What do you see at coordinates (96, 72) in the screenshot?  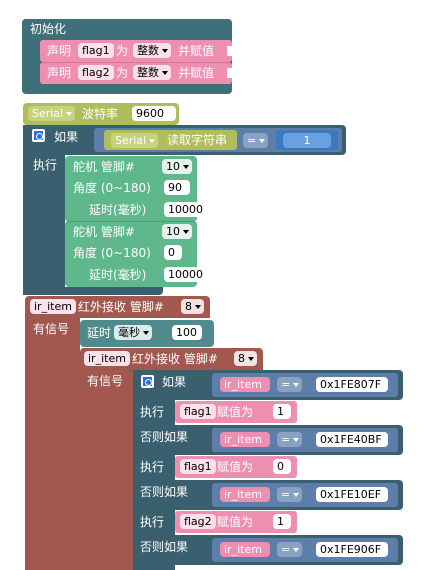 I see `variable-name-field: flag2` at bounding box center [96, 72].